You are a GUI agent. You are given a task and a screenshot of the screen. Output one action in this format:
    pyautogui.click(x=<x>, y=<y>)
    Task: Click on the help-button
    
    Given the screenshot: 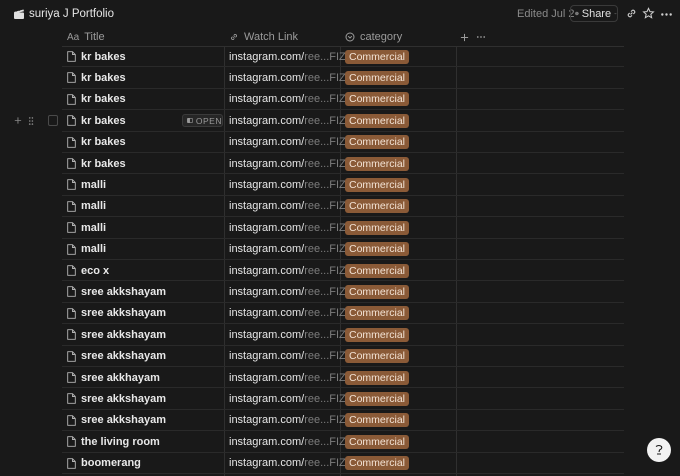 What is the action you would take?
    pyautogui.click(x=659, y=450)
    